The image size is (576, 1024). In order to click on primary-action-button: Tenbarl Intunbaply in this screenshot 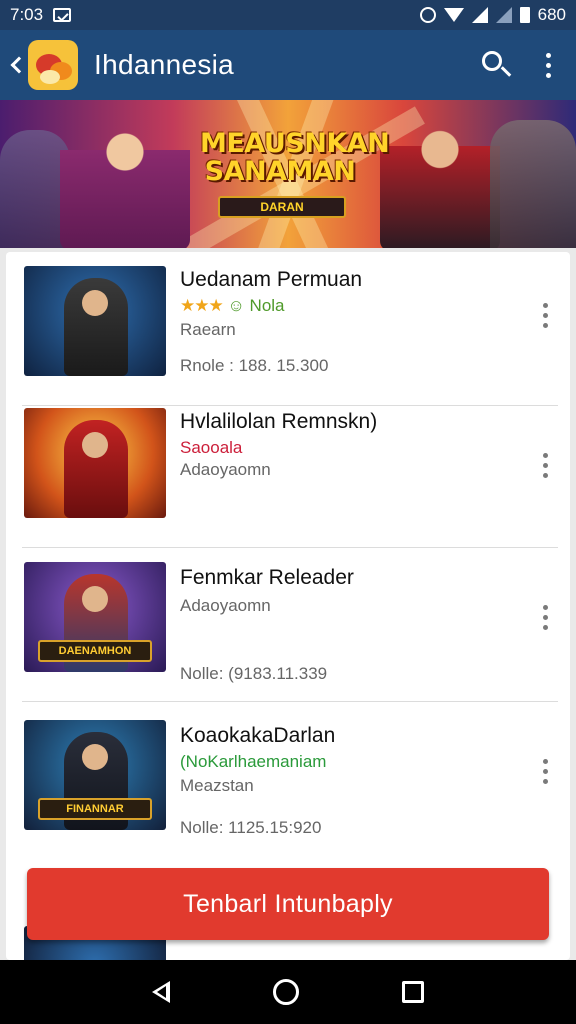, I will do `click(288, 904)`.